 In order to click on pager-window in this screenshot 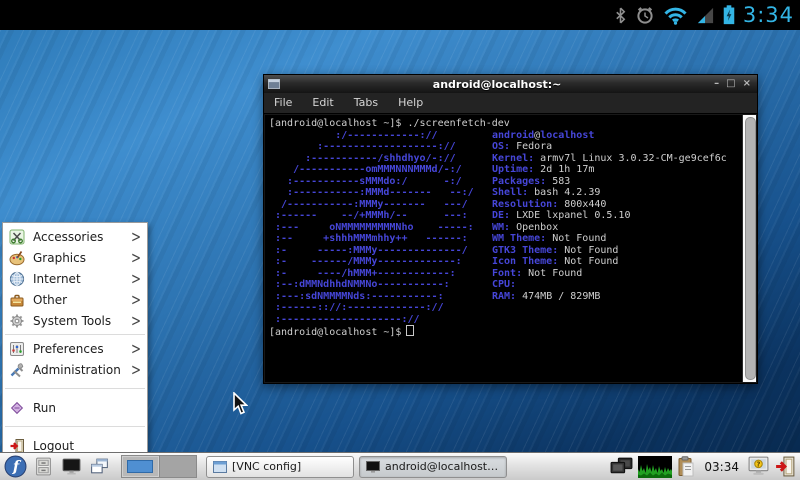, I will do `click(140, 466)`.